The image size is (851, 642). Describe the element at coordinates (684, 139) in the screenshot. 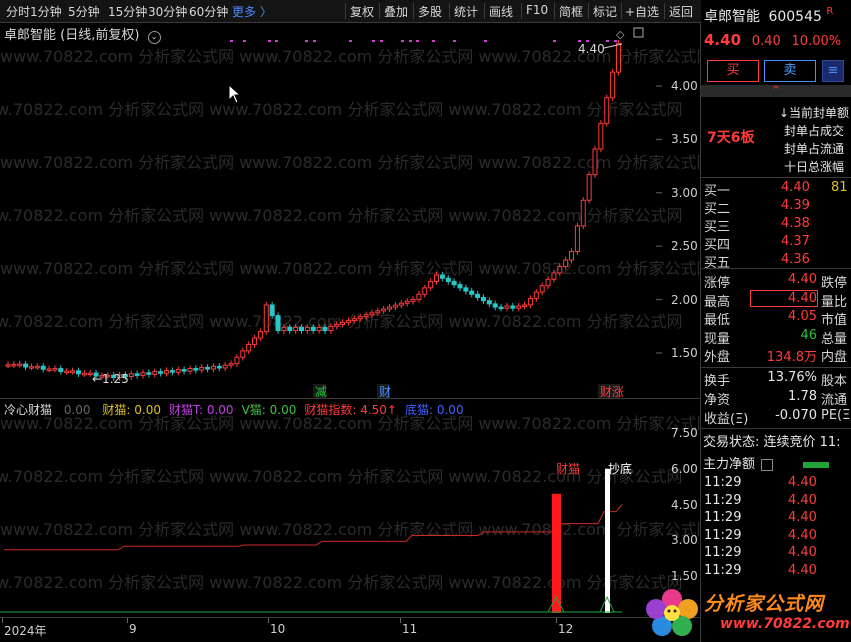

I see `price-tick: 3.50` at that location.